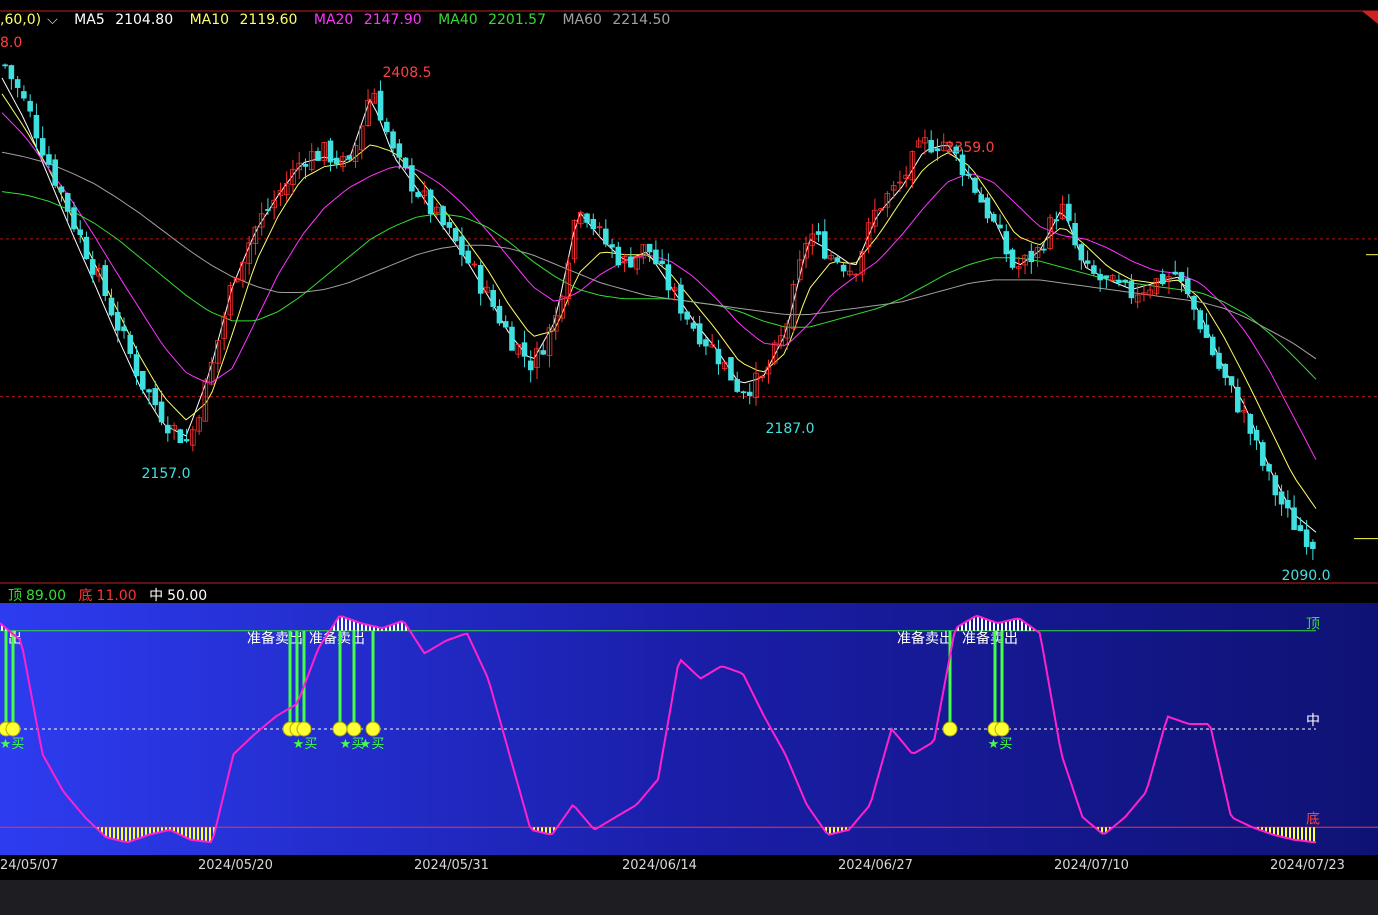 The image size is (1378, 915). Describe the element at coordinates (243, 20) in the screenshot. I see `legend-ma10: MA10 2119.60` at that location.